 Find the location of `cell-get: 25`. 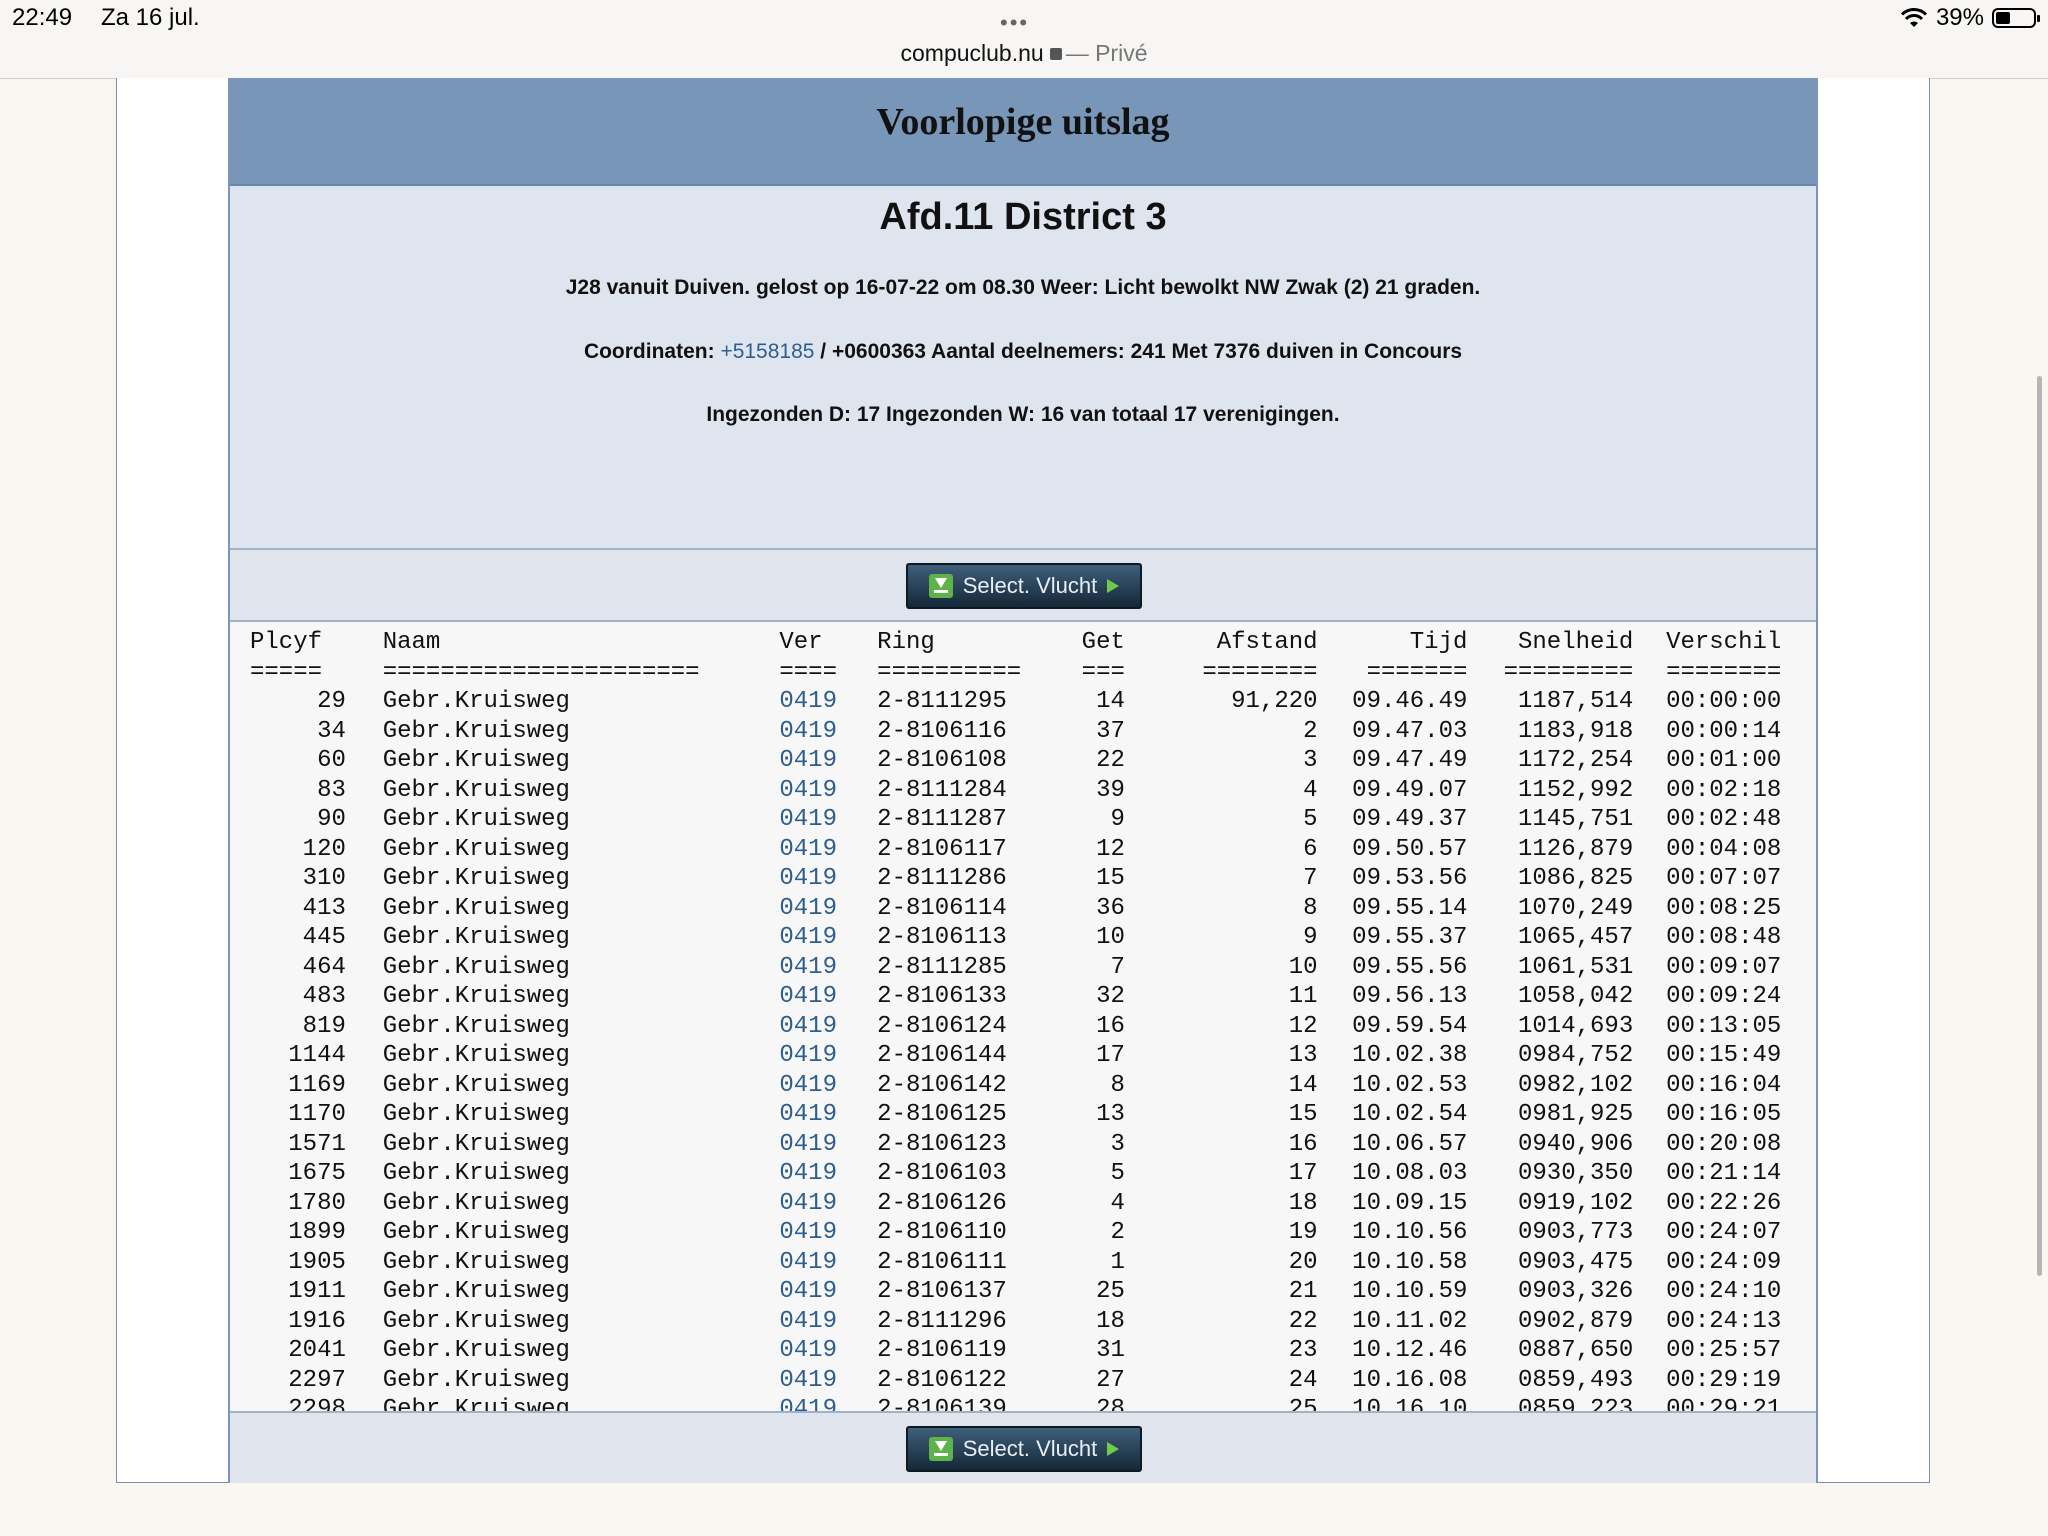

cell-get: 25 is located at coordinates (1110, 1291).